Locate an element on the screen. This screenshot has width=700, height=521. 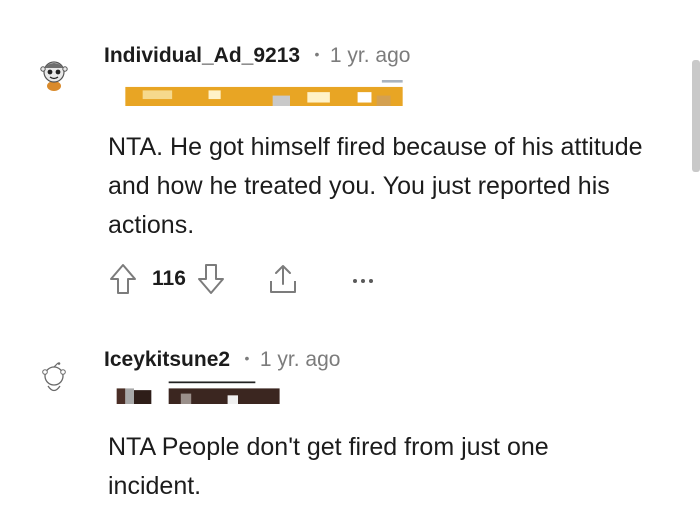
vote-count: 116 is located at coordinates (169, 278).